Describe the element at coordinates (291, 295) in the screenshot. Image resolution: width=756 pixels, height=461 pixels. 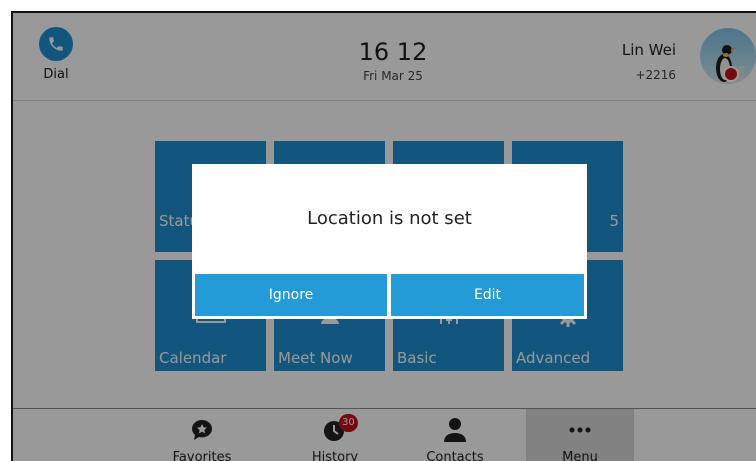
I see `ignore-button: Ignore` at that location.